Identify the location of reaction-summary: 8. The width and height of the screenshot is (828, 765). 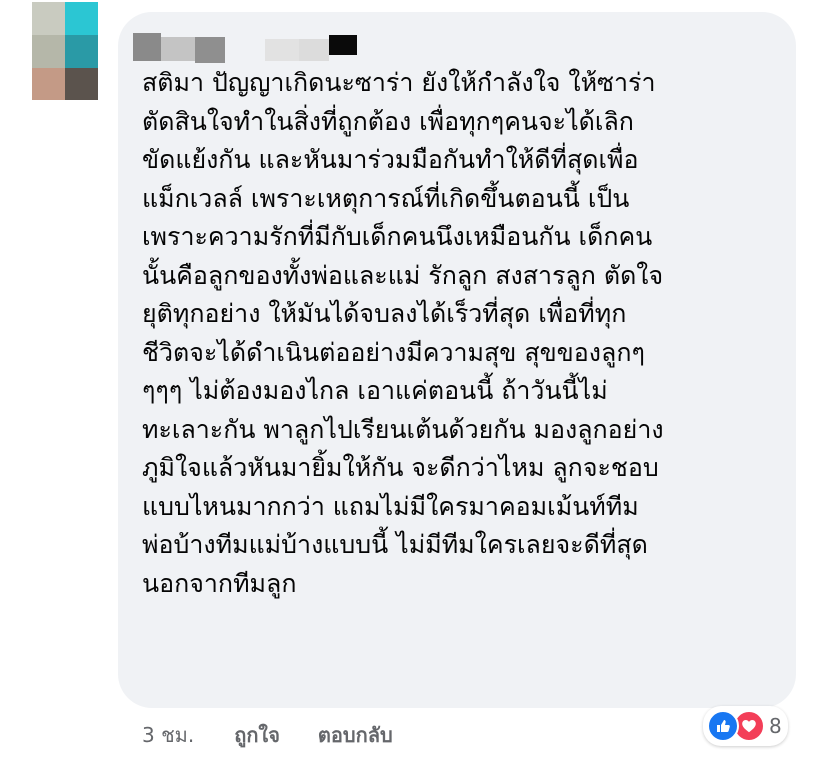
(745, 726).